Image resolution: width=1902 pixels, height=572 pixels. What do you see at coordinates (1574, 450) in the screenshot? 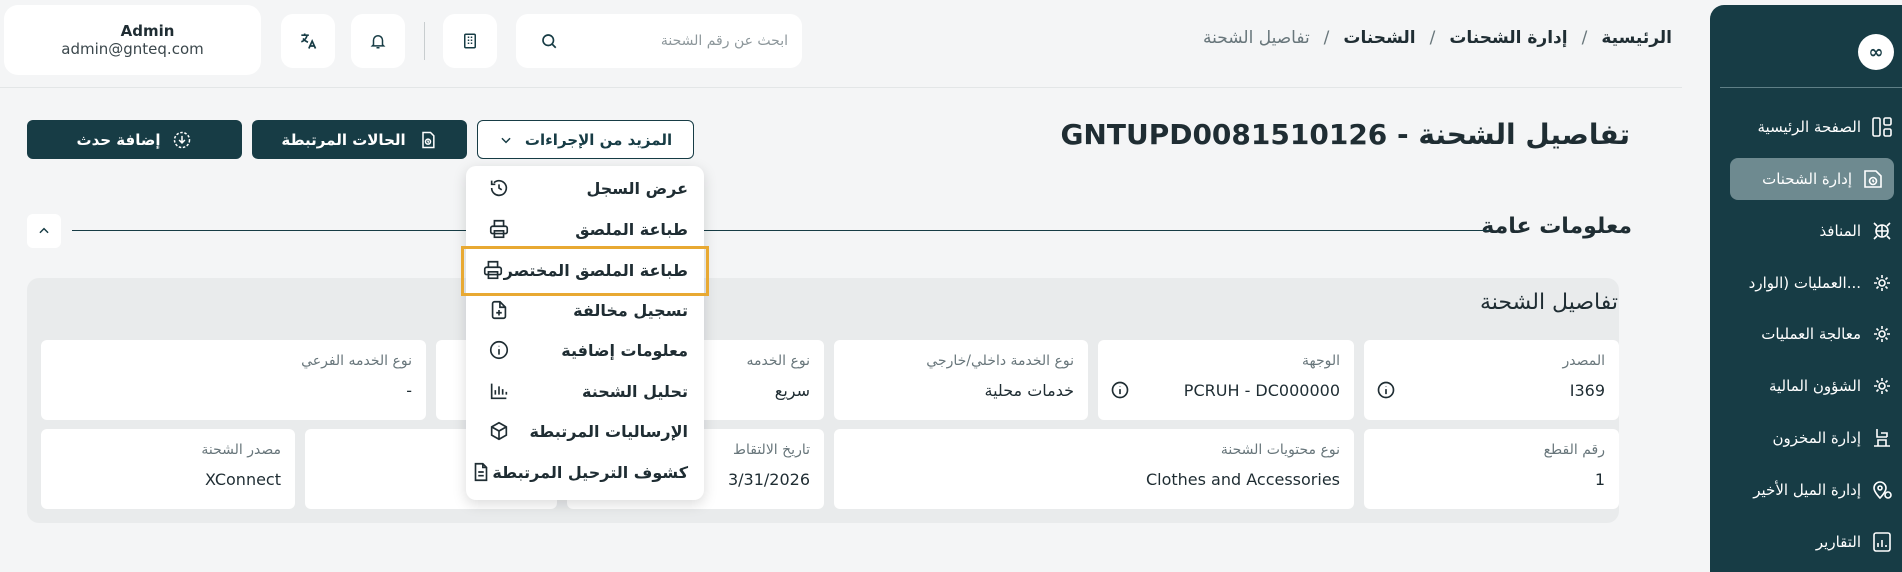
I see `field-label: رقم القطع` at bounding box center [1574, 450].